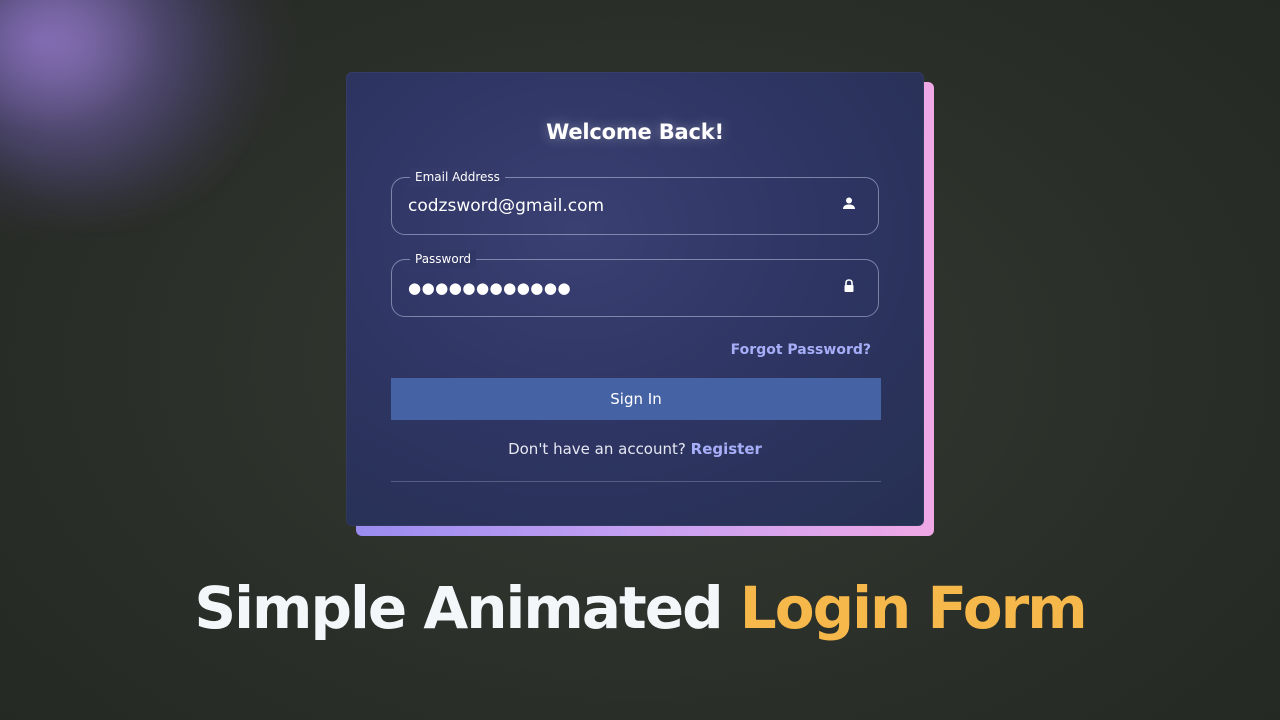 The height and width of the screenshot is (720, 1280). Describe the element at coordinates (608, 288) in the screenshot. I see `password-input` at that location.